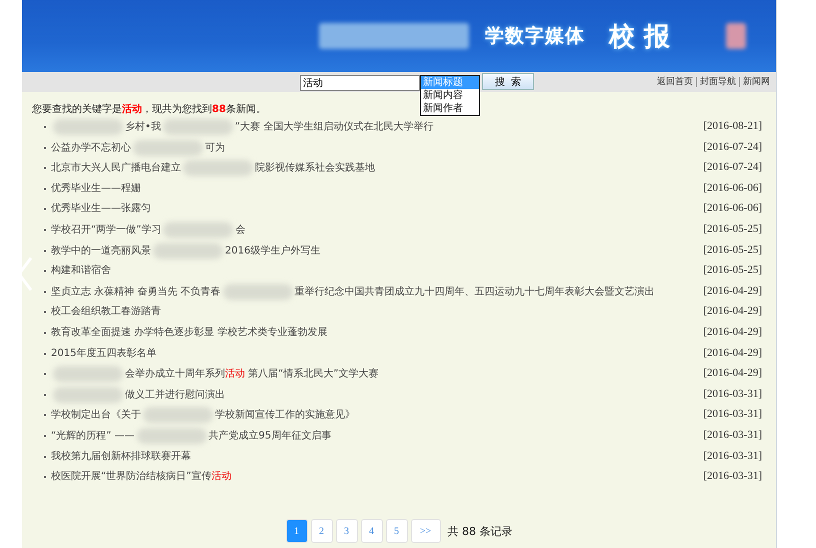 The height and width of the screenshot is (548, 816). Describe the element at coordinates (373, 250) in the screenshot. I see `news-title-link: 教学中的一道亮丽风景 2016级学生户外写生` at that location.